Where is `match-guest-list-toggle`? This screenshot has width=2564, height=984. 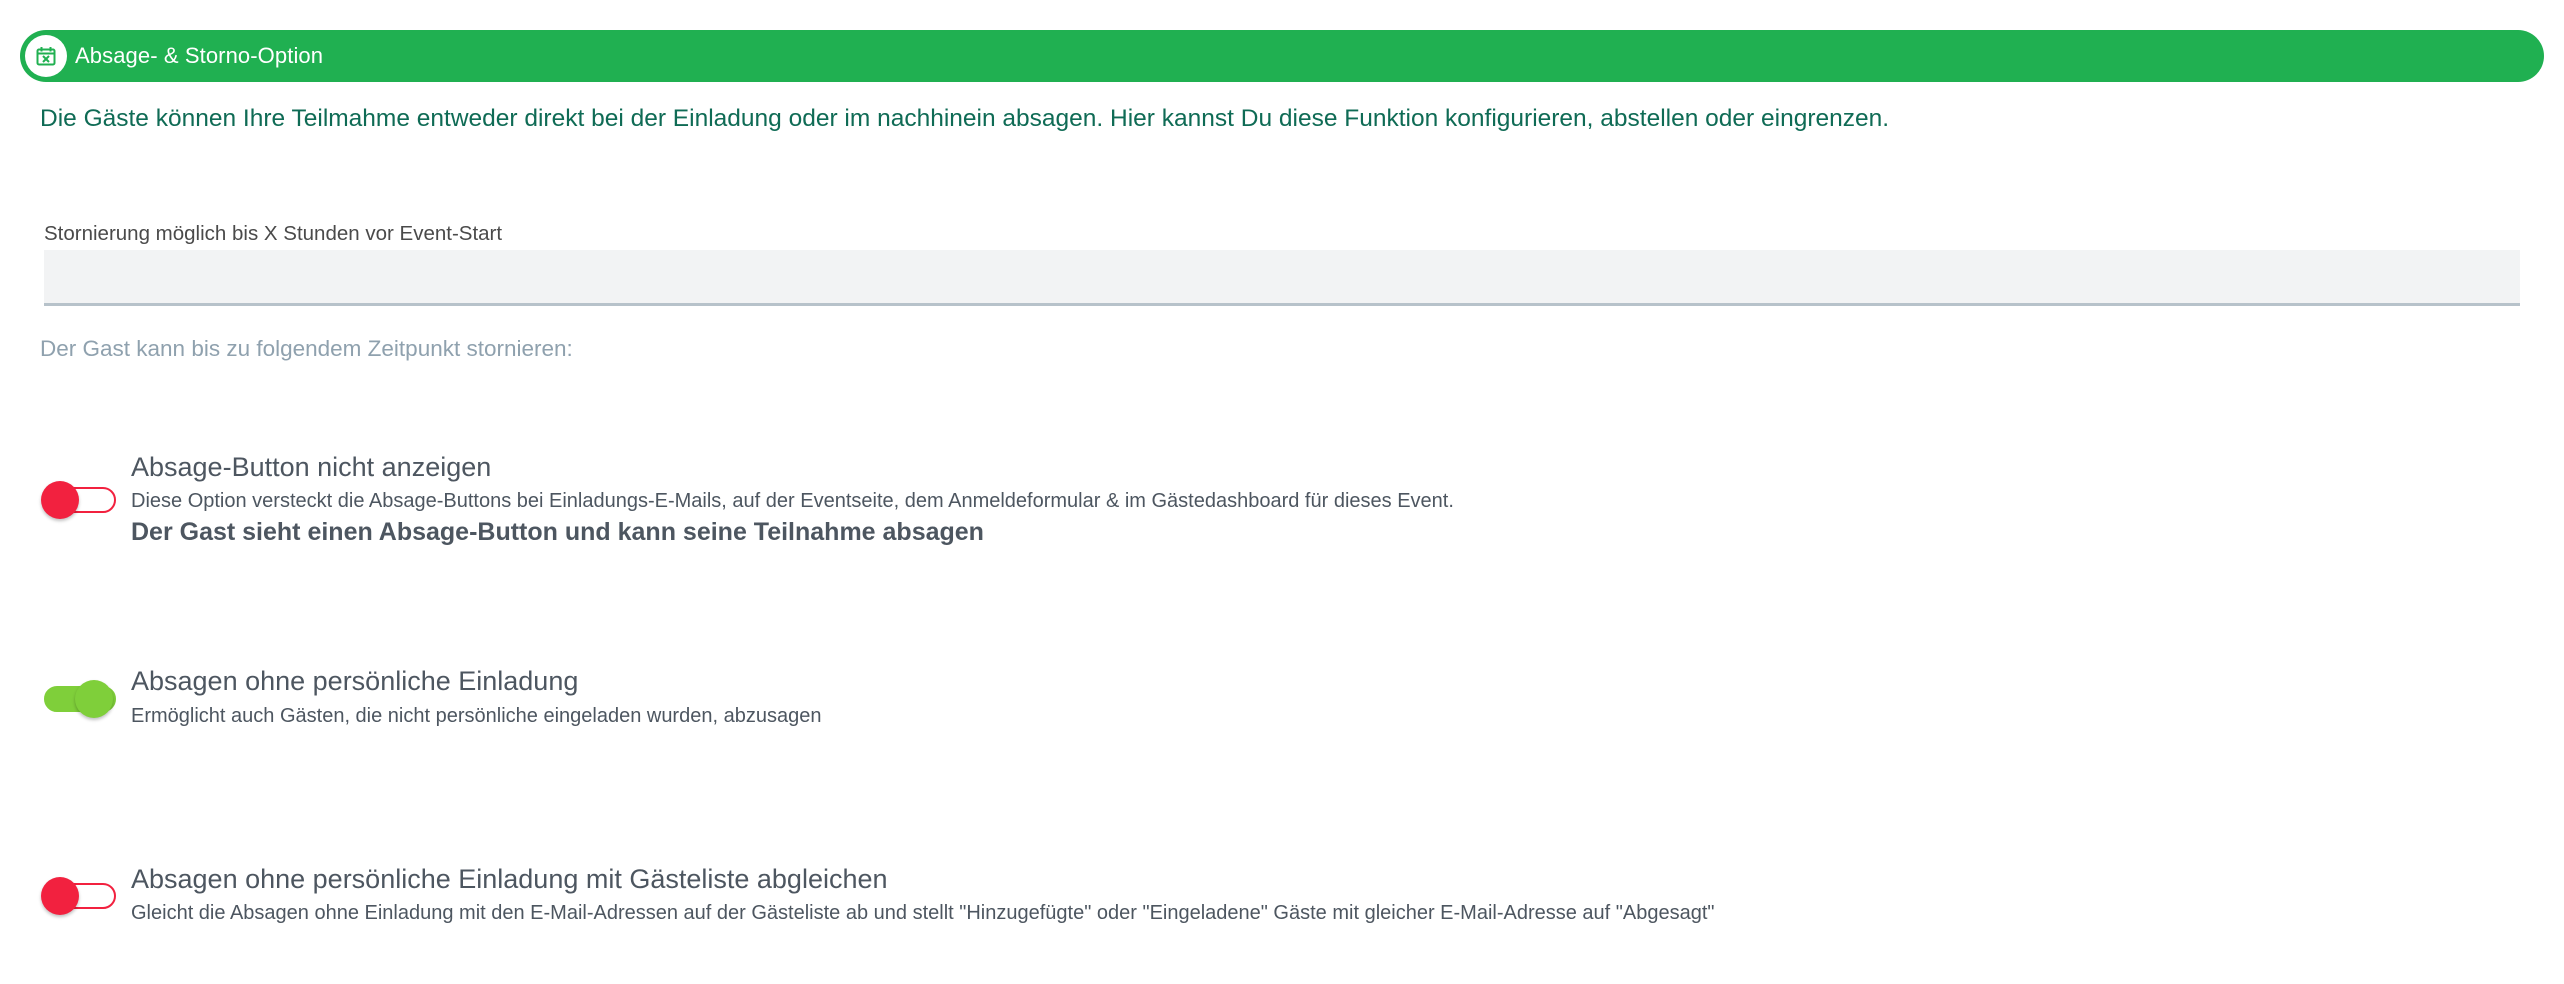
match-guest-list-toggle is located at coordinates (79, 896).